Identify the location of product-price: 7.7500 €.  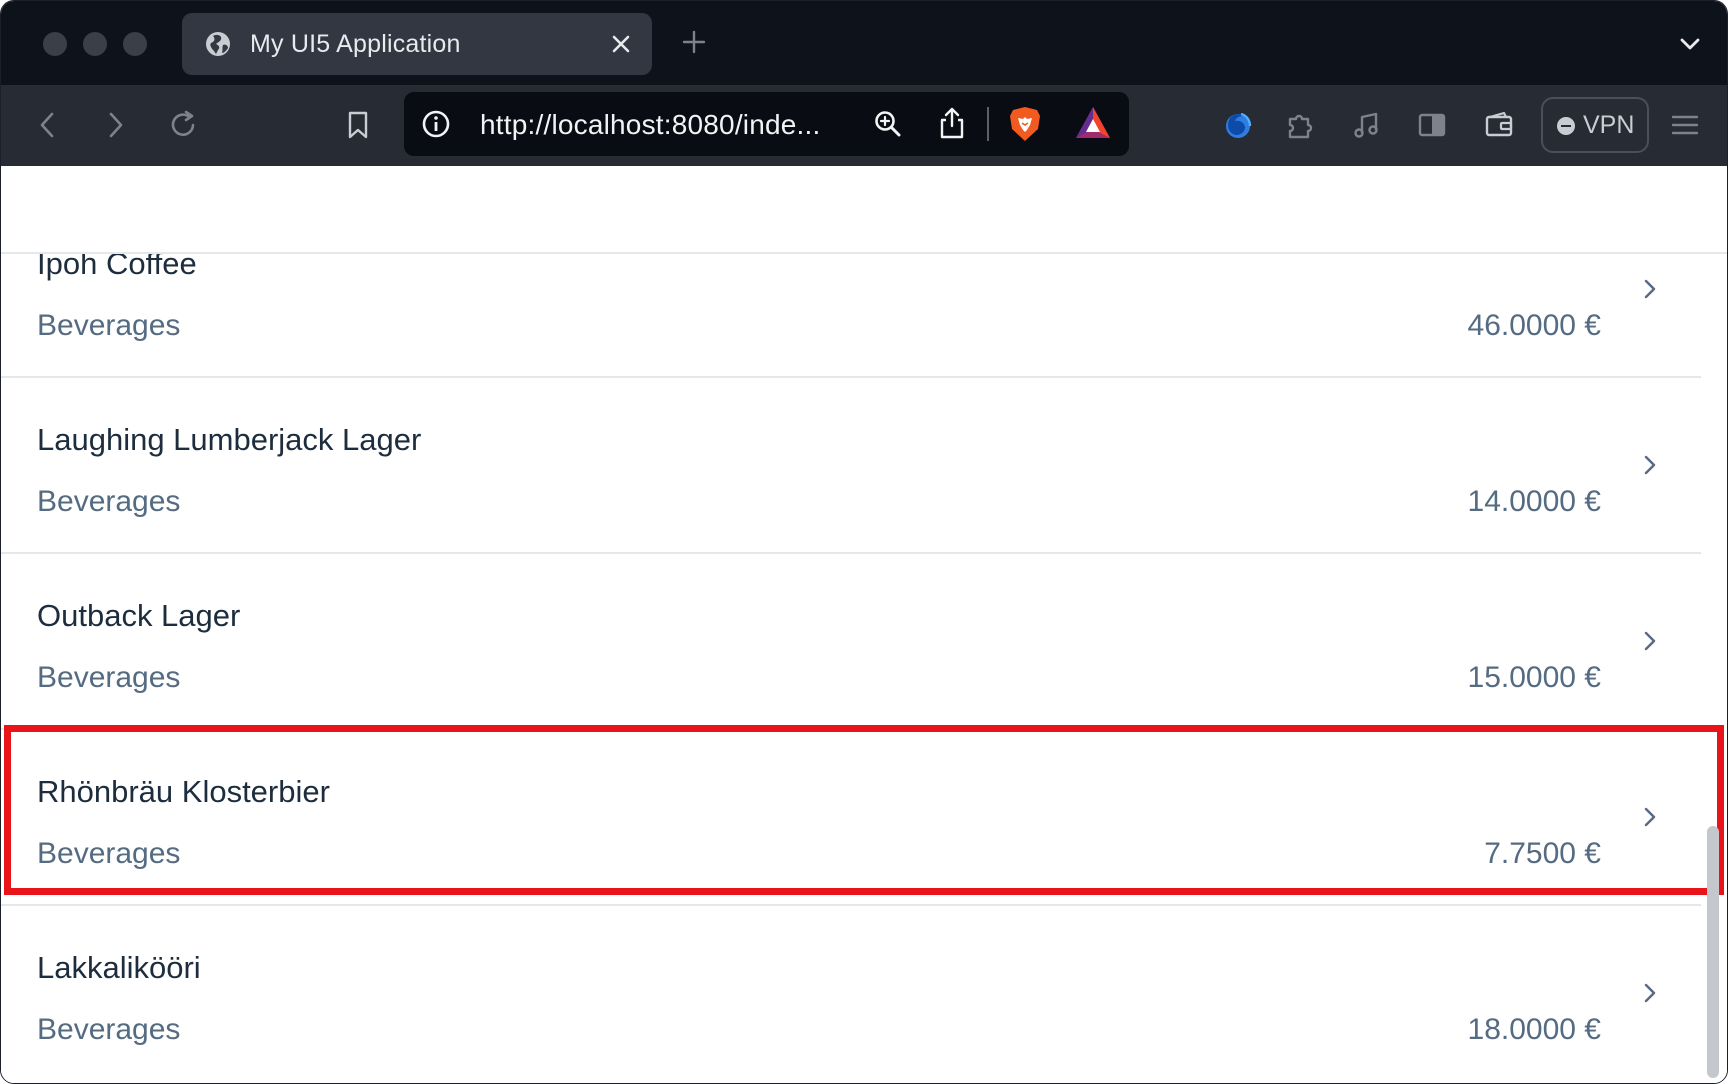
(1542, 853).